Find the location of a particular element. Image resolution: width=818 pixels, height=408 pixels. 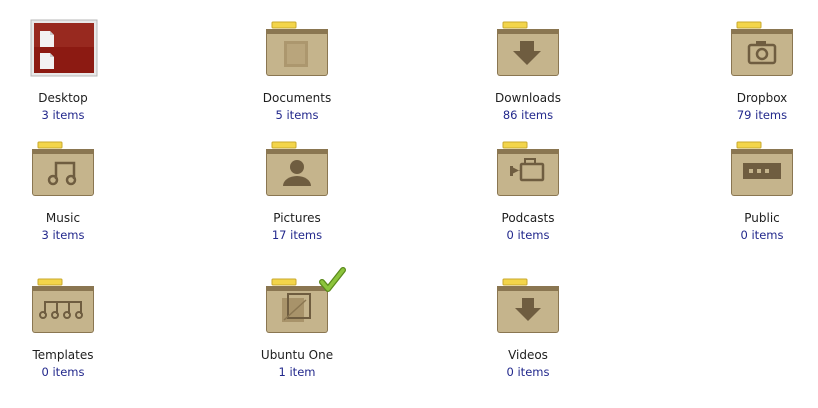

file-item-desktop: Desktop 3 items is located at coordinates (66, 72).